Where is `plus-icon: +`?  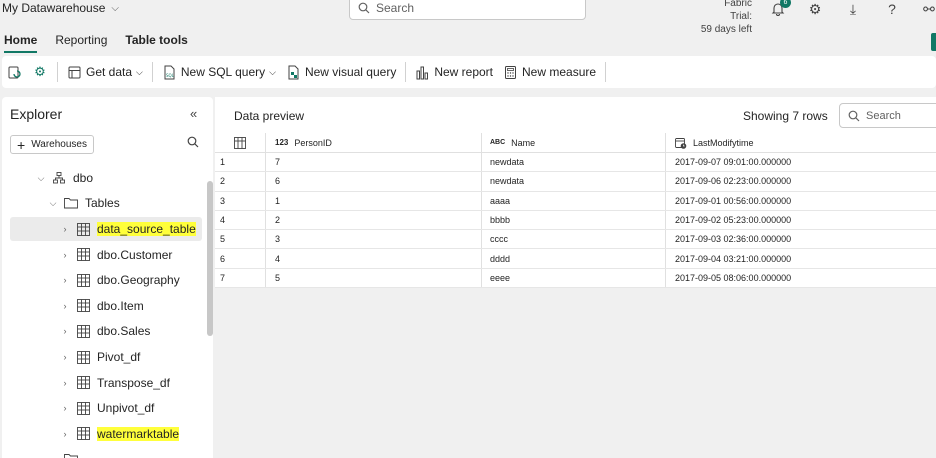
plus-icon: + is located at coordinates (21, 144).